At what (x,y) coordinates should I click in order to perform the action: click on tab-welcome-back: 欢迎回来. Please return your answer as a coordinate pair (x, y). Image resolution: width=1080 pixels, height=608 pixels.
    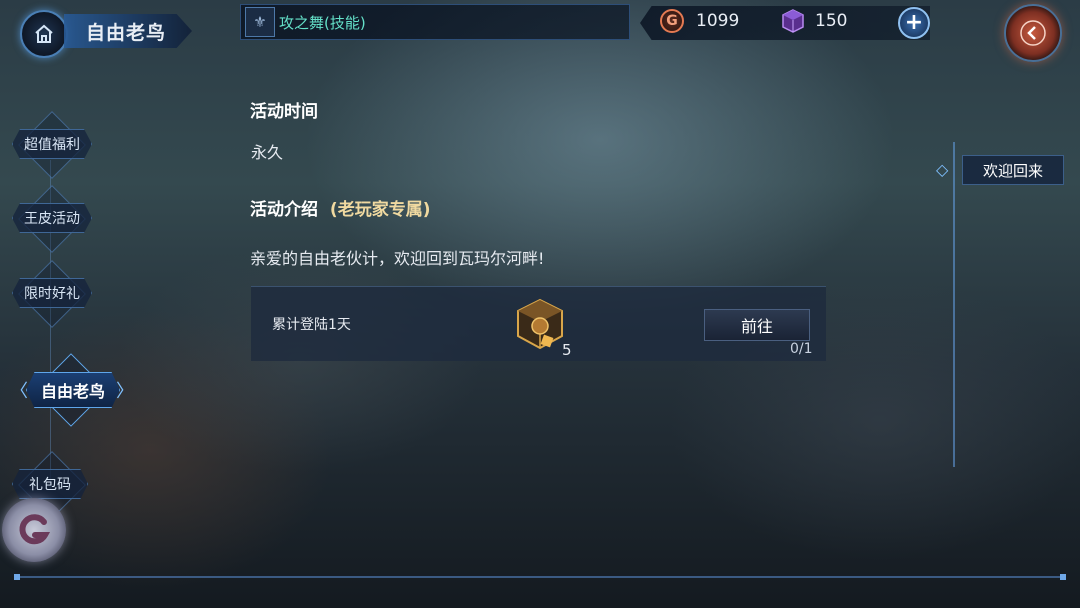
    Looking at the image, I should click on (1013, 170).